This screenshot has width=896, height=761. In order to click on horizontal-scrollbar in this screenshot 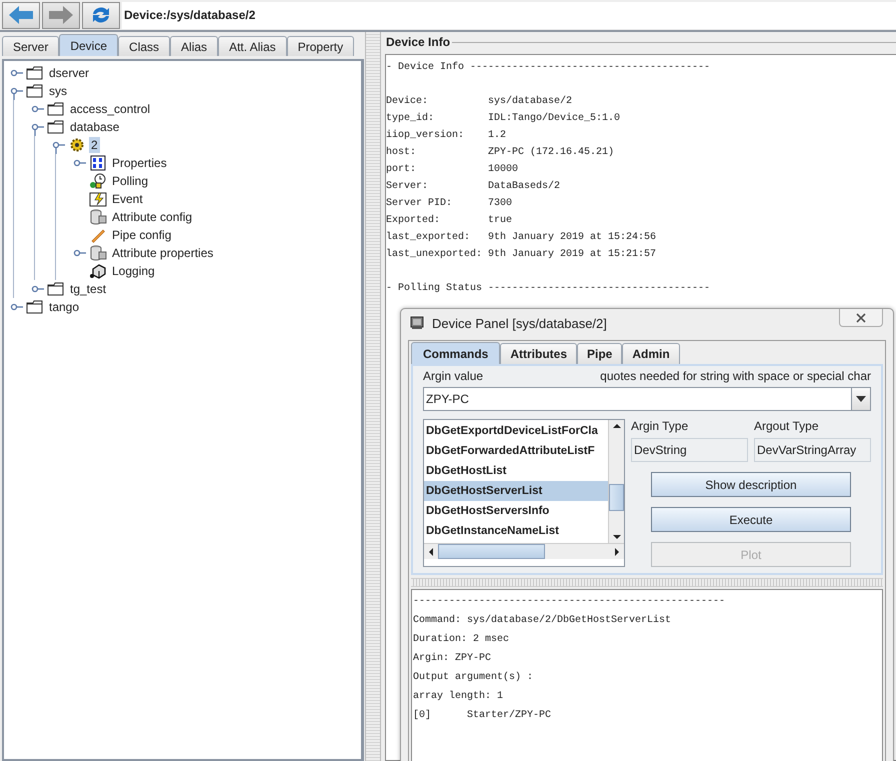, I will do `click(524, 551)`.